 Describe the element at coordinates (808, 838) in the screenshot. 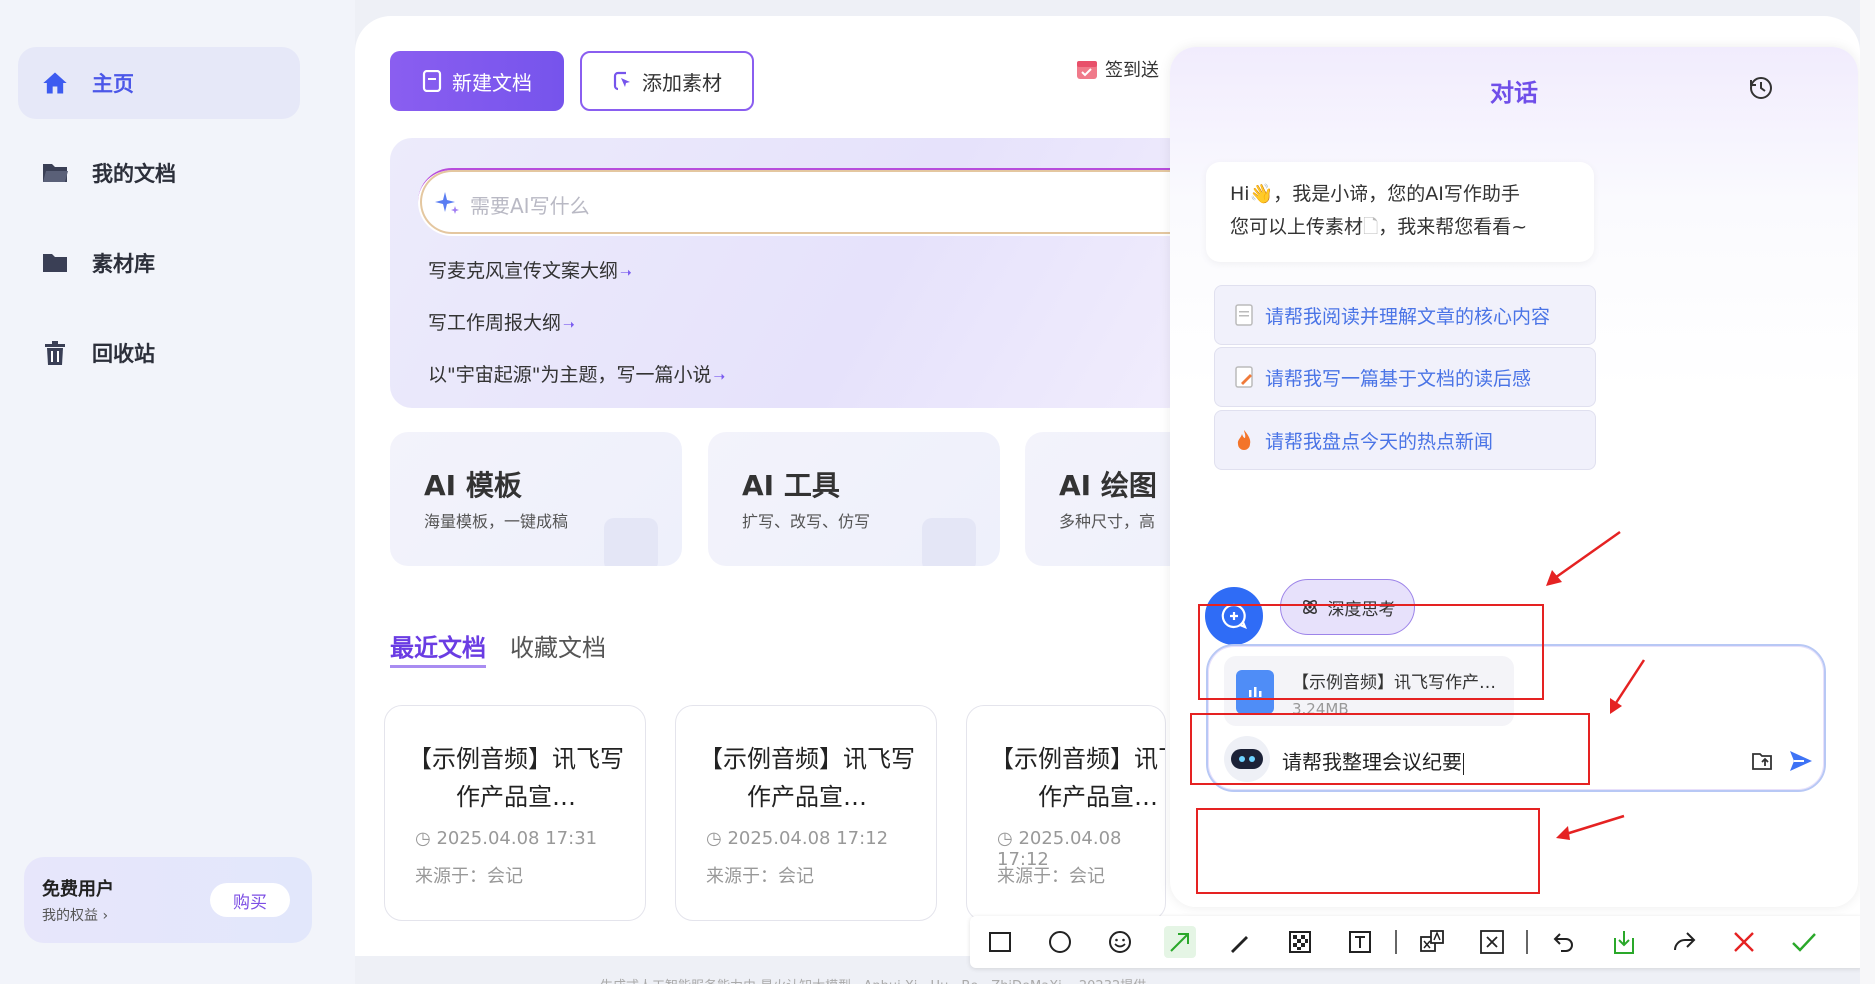

I see `doc-date-text: 2025.04.08 17:12` at that location.